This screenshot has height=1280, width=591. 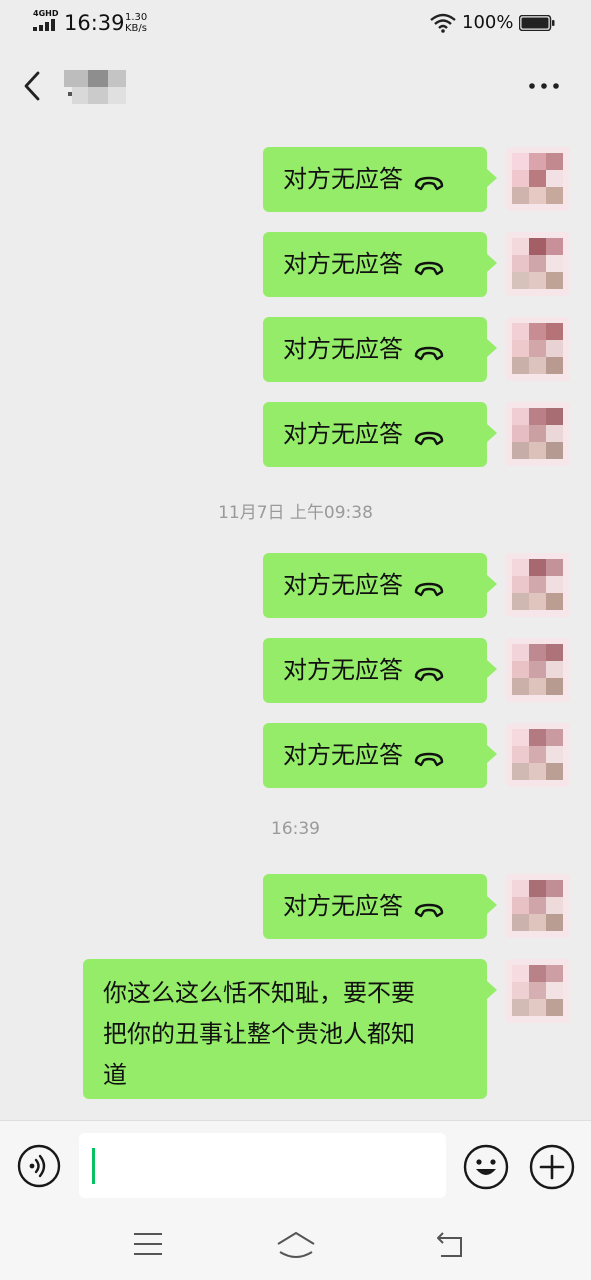 What do you see at coordinates (537, 23) in the screenshot?
I see `battery-icon` at bounding box center [537, 23].